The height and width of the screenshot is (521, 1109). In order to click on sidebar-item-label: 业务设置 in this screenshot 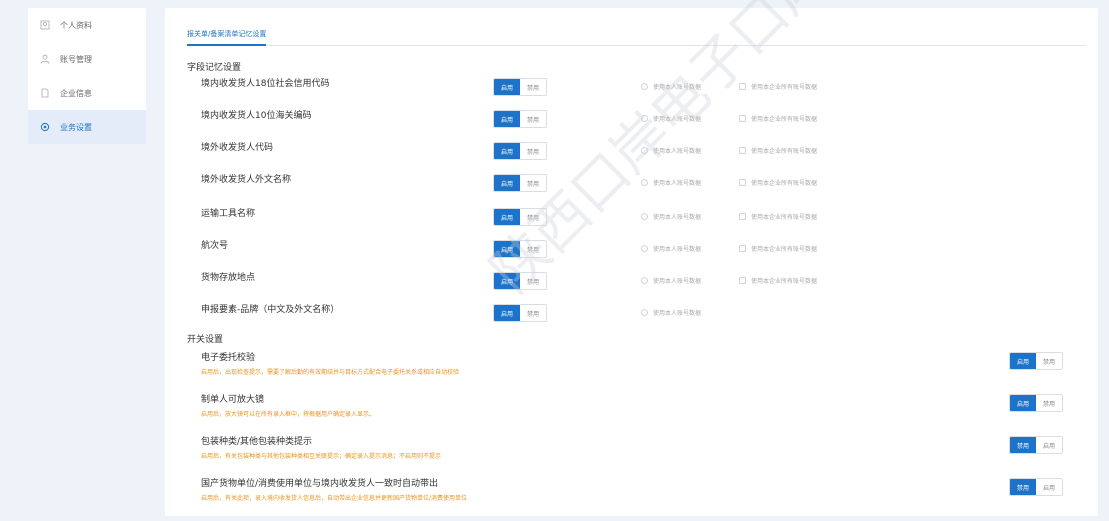, I will do `click(76, 127)`.